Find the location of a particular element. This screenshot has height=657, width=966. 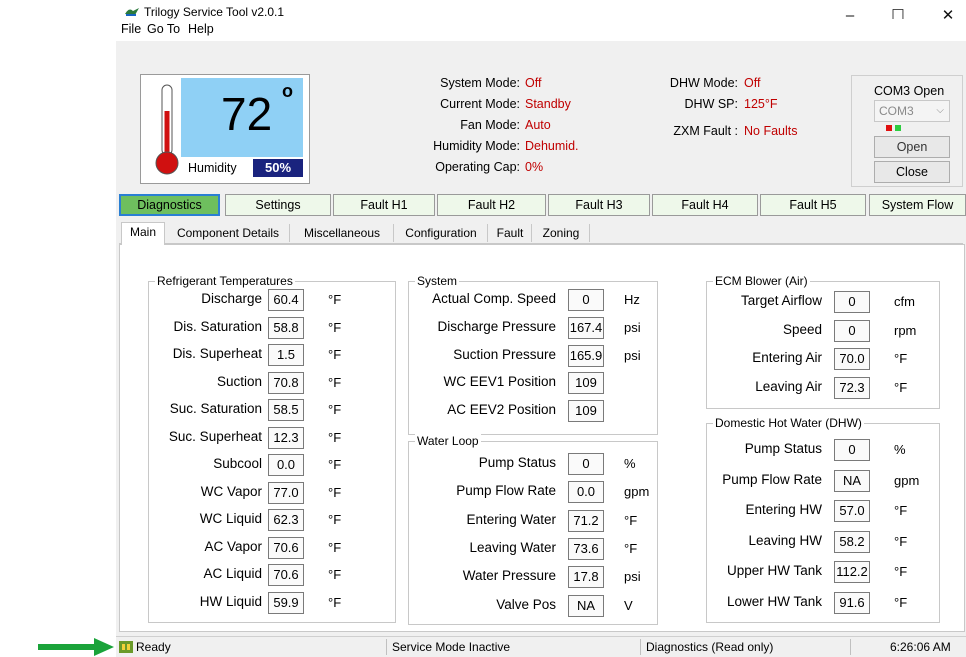

dhw-lower-hw-tank-label: Lower HW Tank is located at coordinates (774, 601).